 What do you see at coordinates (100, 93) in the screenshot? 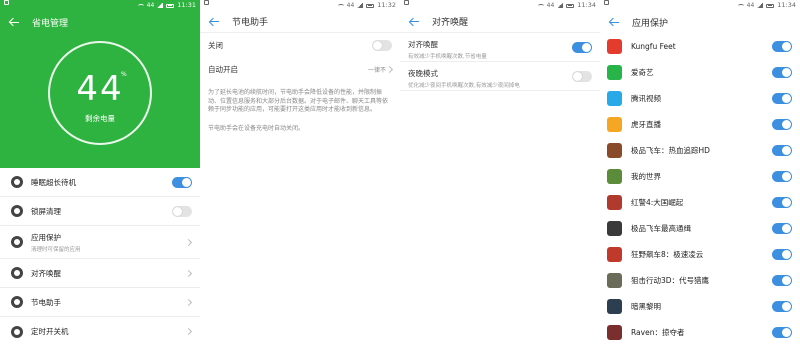
I see `battery-ring: 44 % 剩余电量` at bounding box center [100, 93].